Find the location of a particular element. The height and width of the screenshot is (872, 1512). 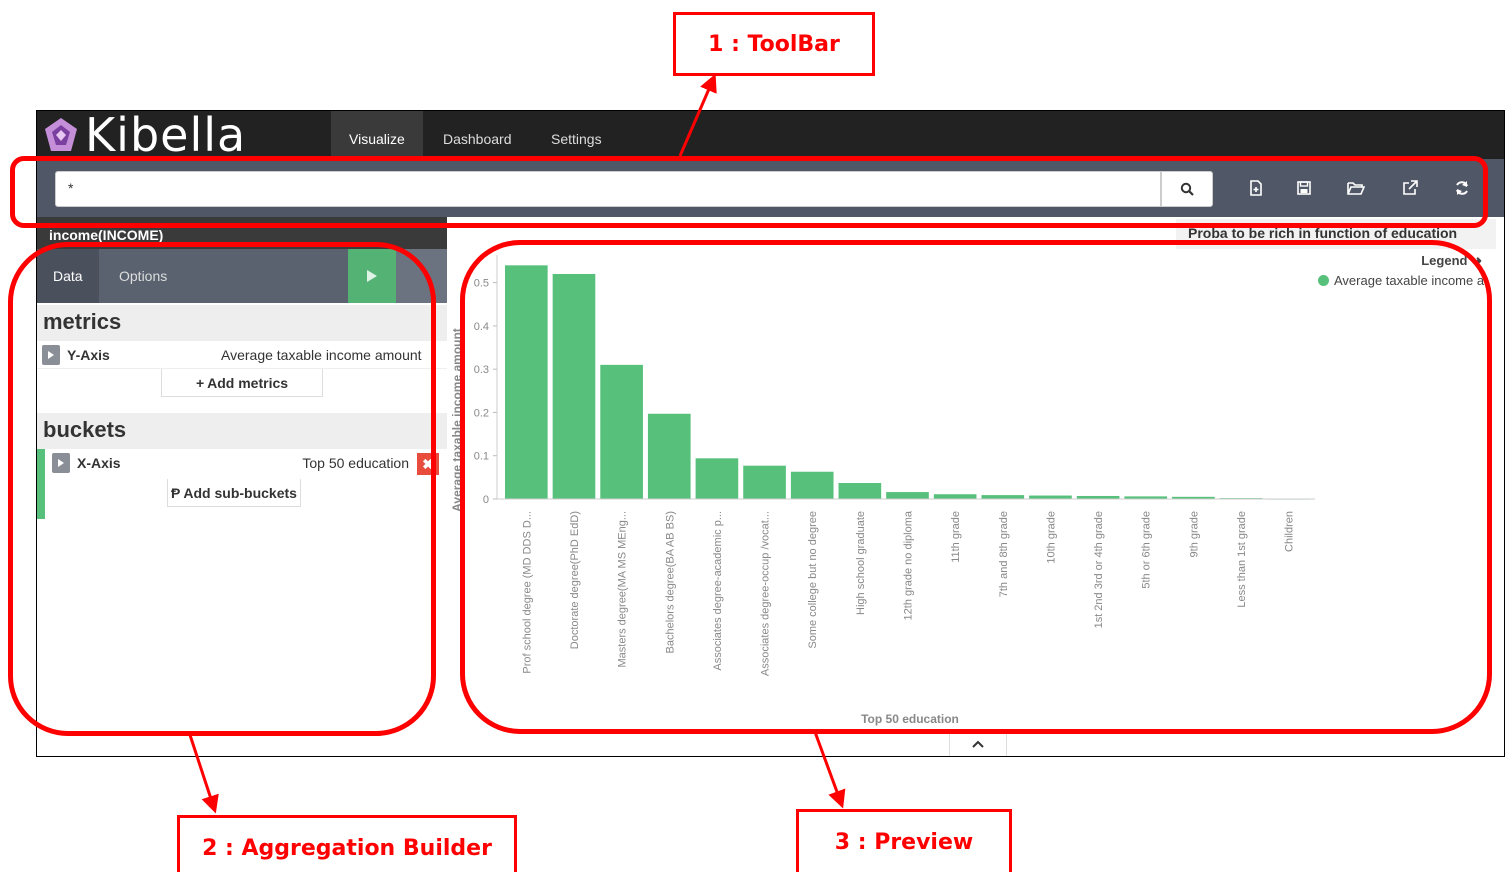

tab-dashboard: Dashboard is located at coordinates (477, 135).